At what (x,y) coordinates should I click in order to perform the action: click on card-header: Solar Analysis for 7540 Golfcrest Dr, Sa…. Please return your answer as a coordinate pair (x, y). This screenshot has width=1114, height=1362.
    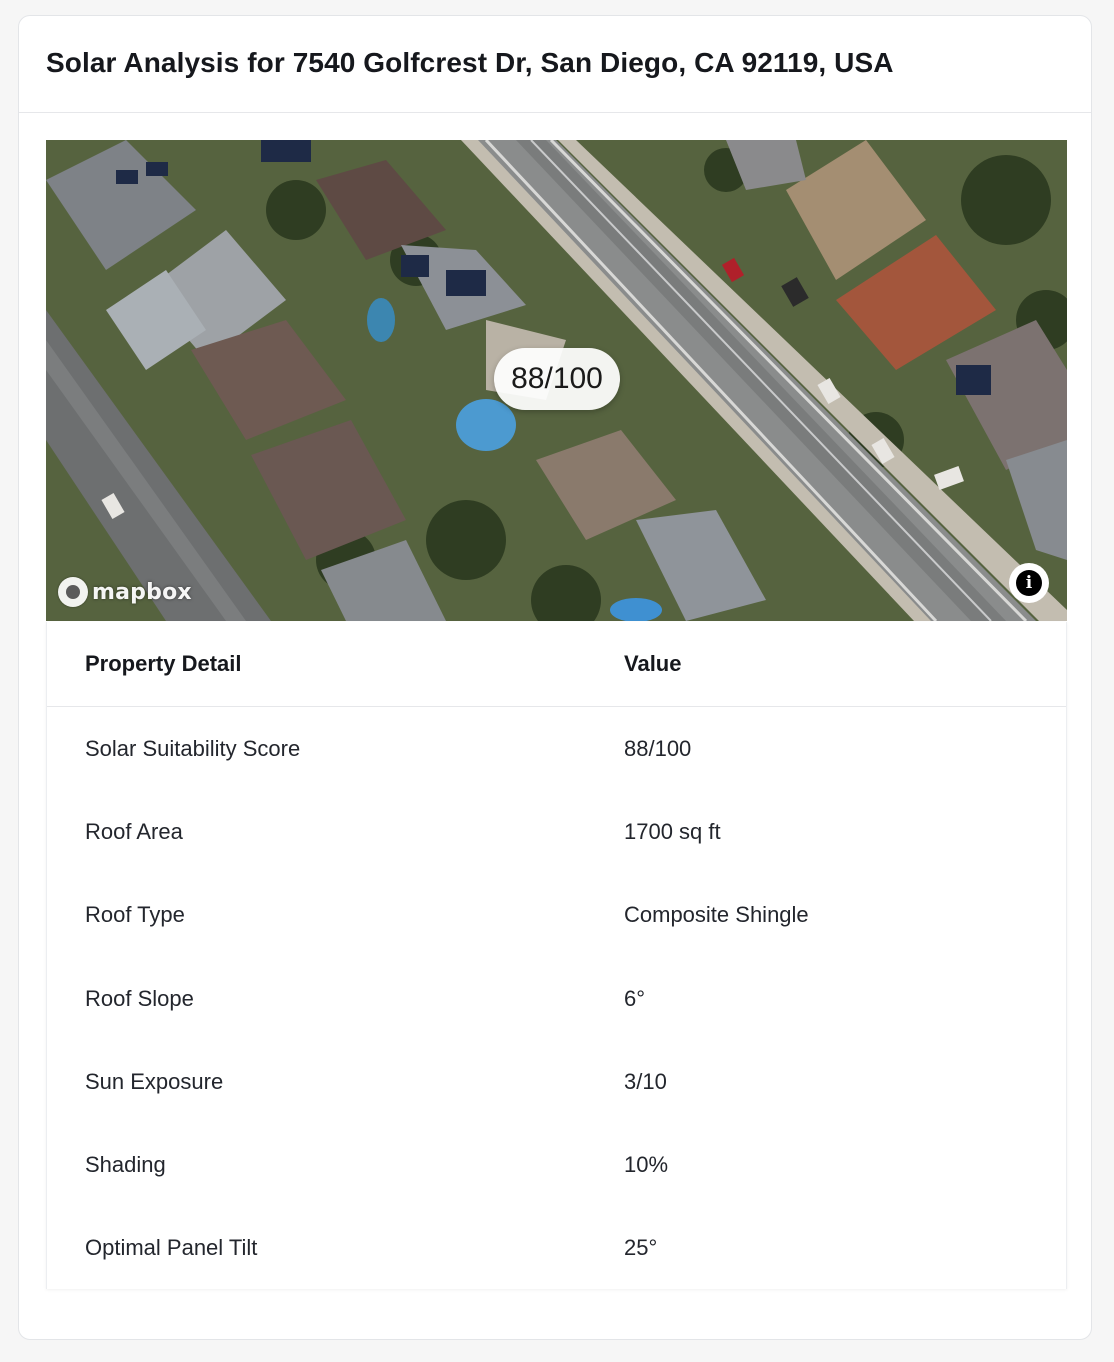
    Looking at the image, I should click on (555, 64).